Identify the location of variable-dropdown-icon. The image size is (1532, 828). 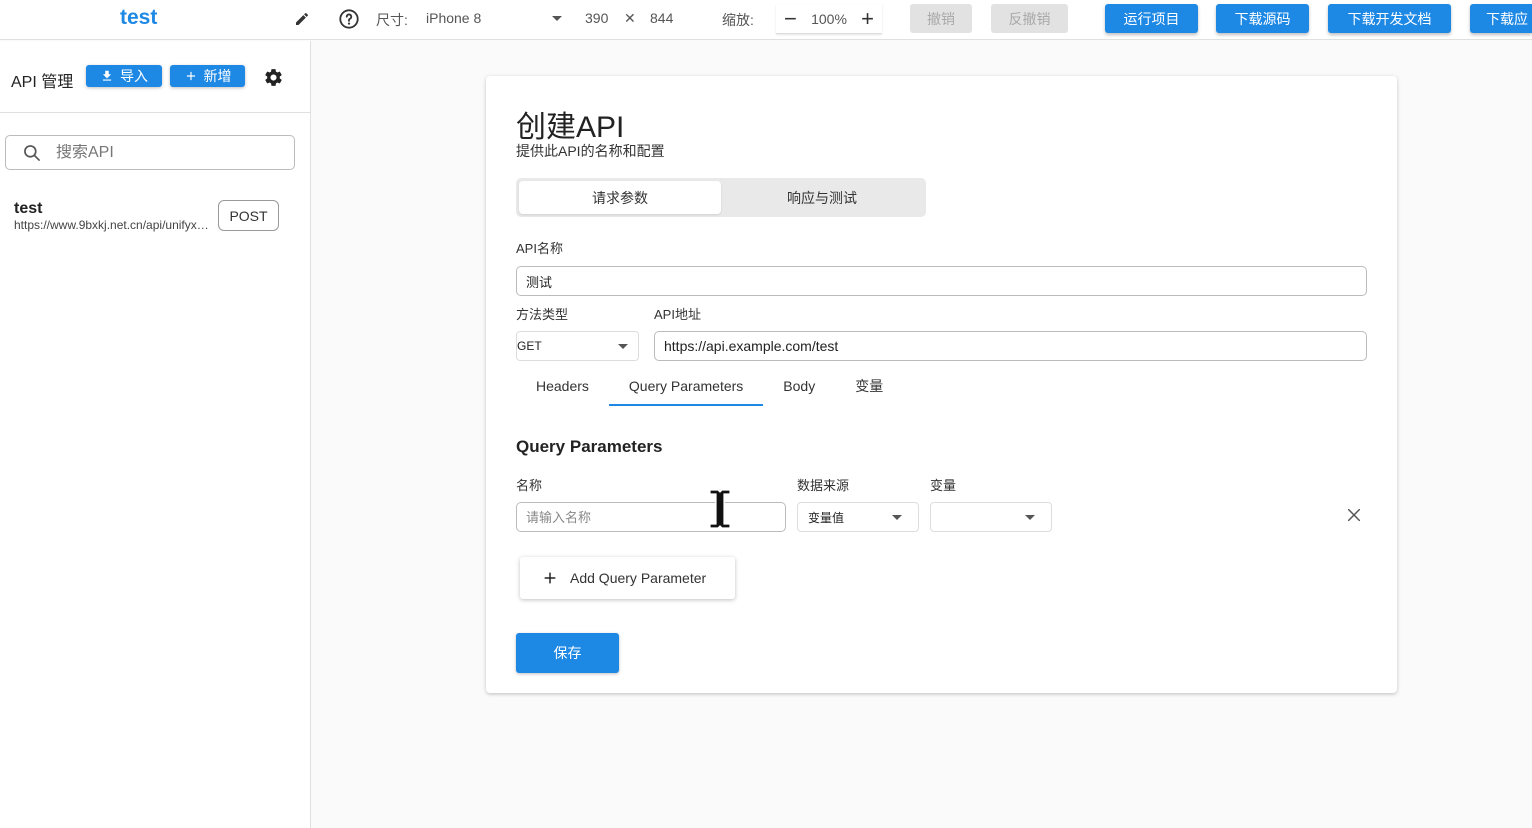
(1030, 517).